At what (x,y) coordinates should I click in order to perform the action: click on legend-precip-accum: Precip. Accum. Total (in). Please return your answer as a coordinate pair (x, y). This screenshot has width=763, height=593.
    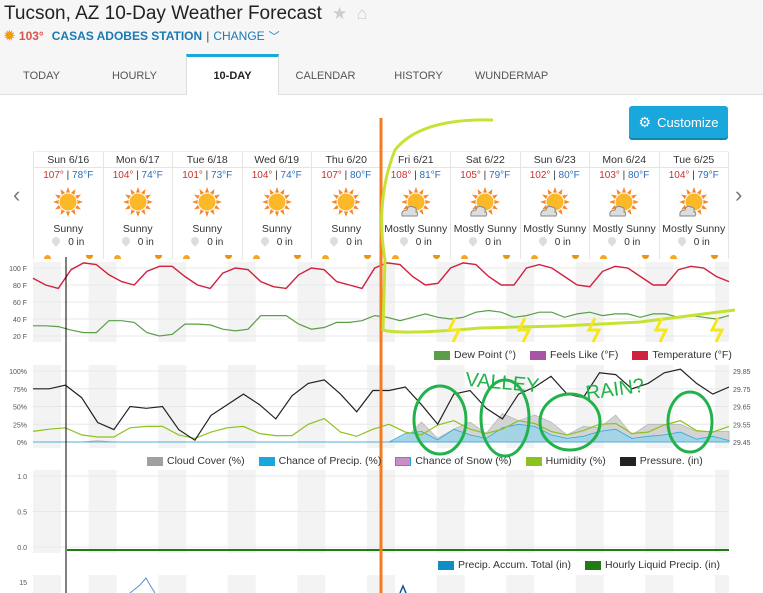
    Looking at the image, I should click on (504, 565).